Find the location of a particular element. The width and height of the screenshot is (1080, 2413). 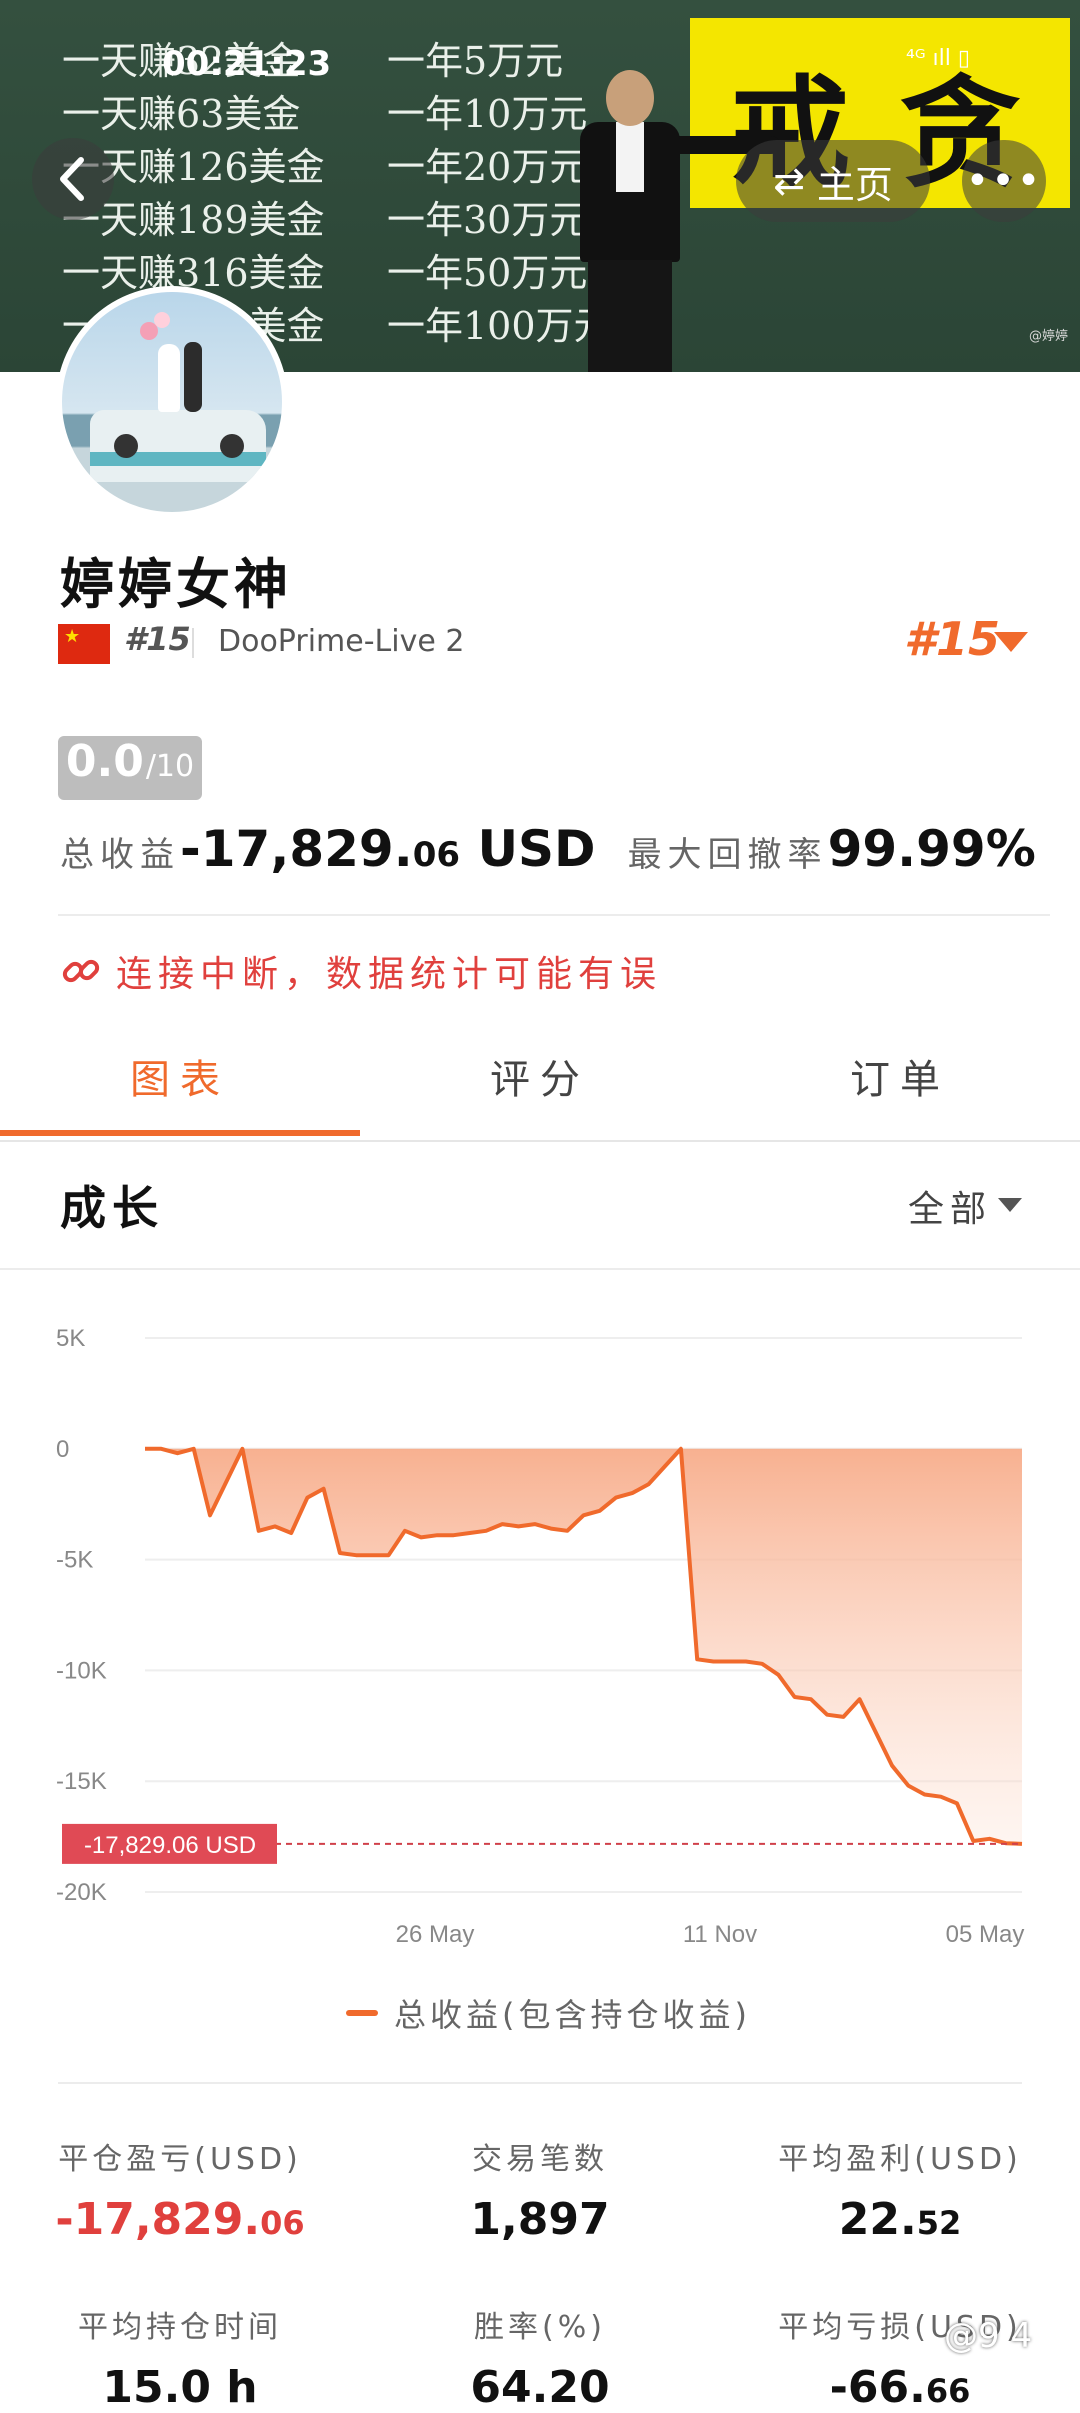

stat-value-main: -66. is located at coordinates (877, 2387).